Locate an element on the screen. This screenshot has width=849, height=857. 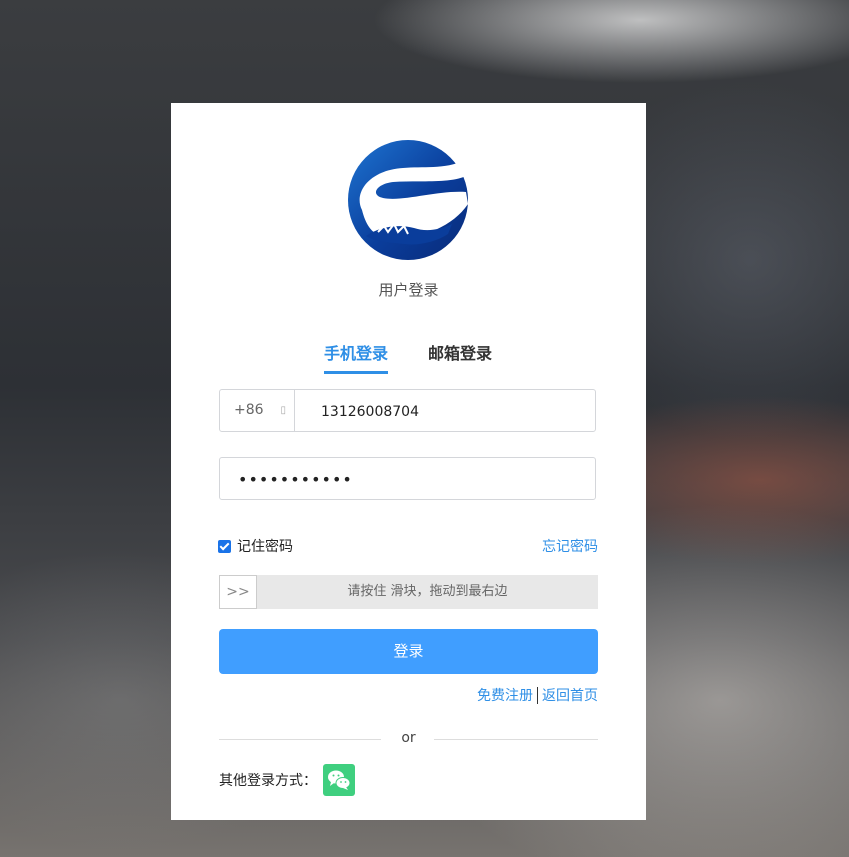
password-field is located at coordinates (407, 479).